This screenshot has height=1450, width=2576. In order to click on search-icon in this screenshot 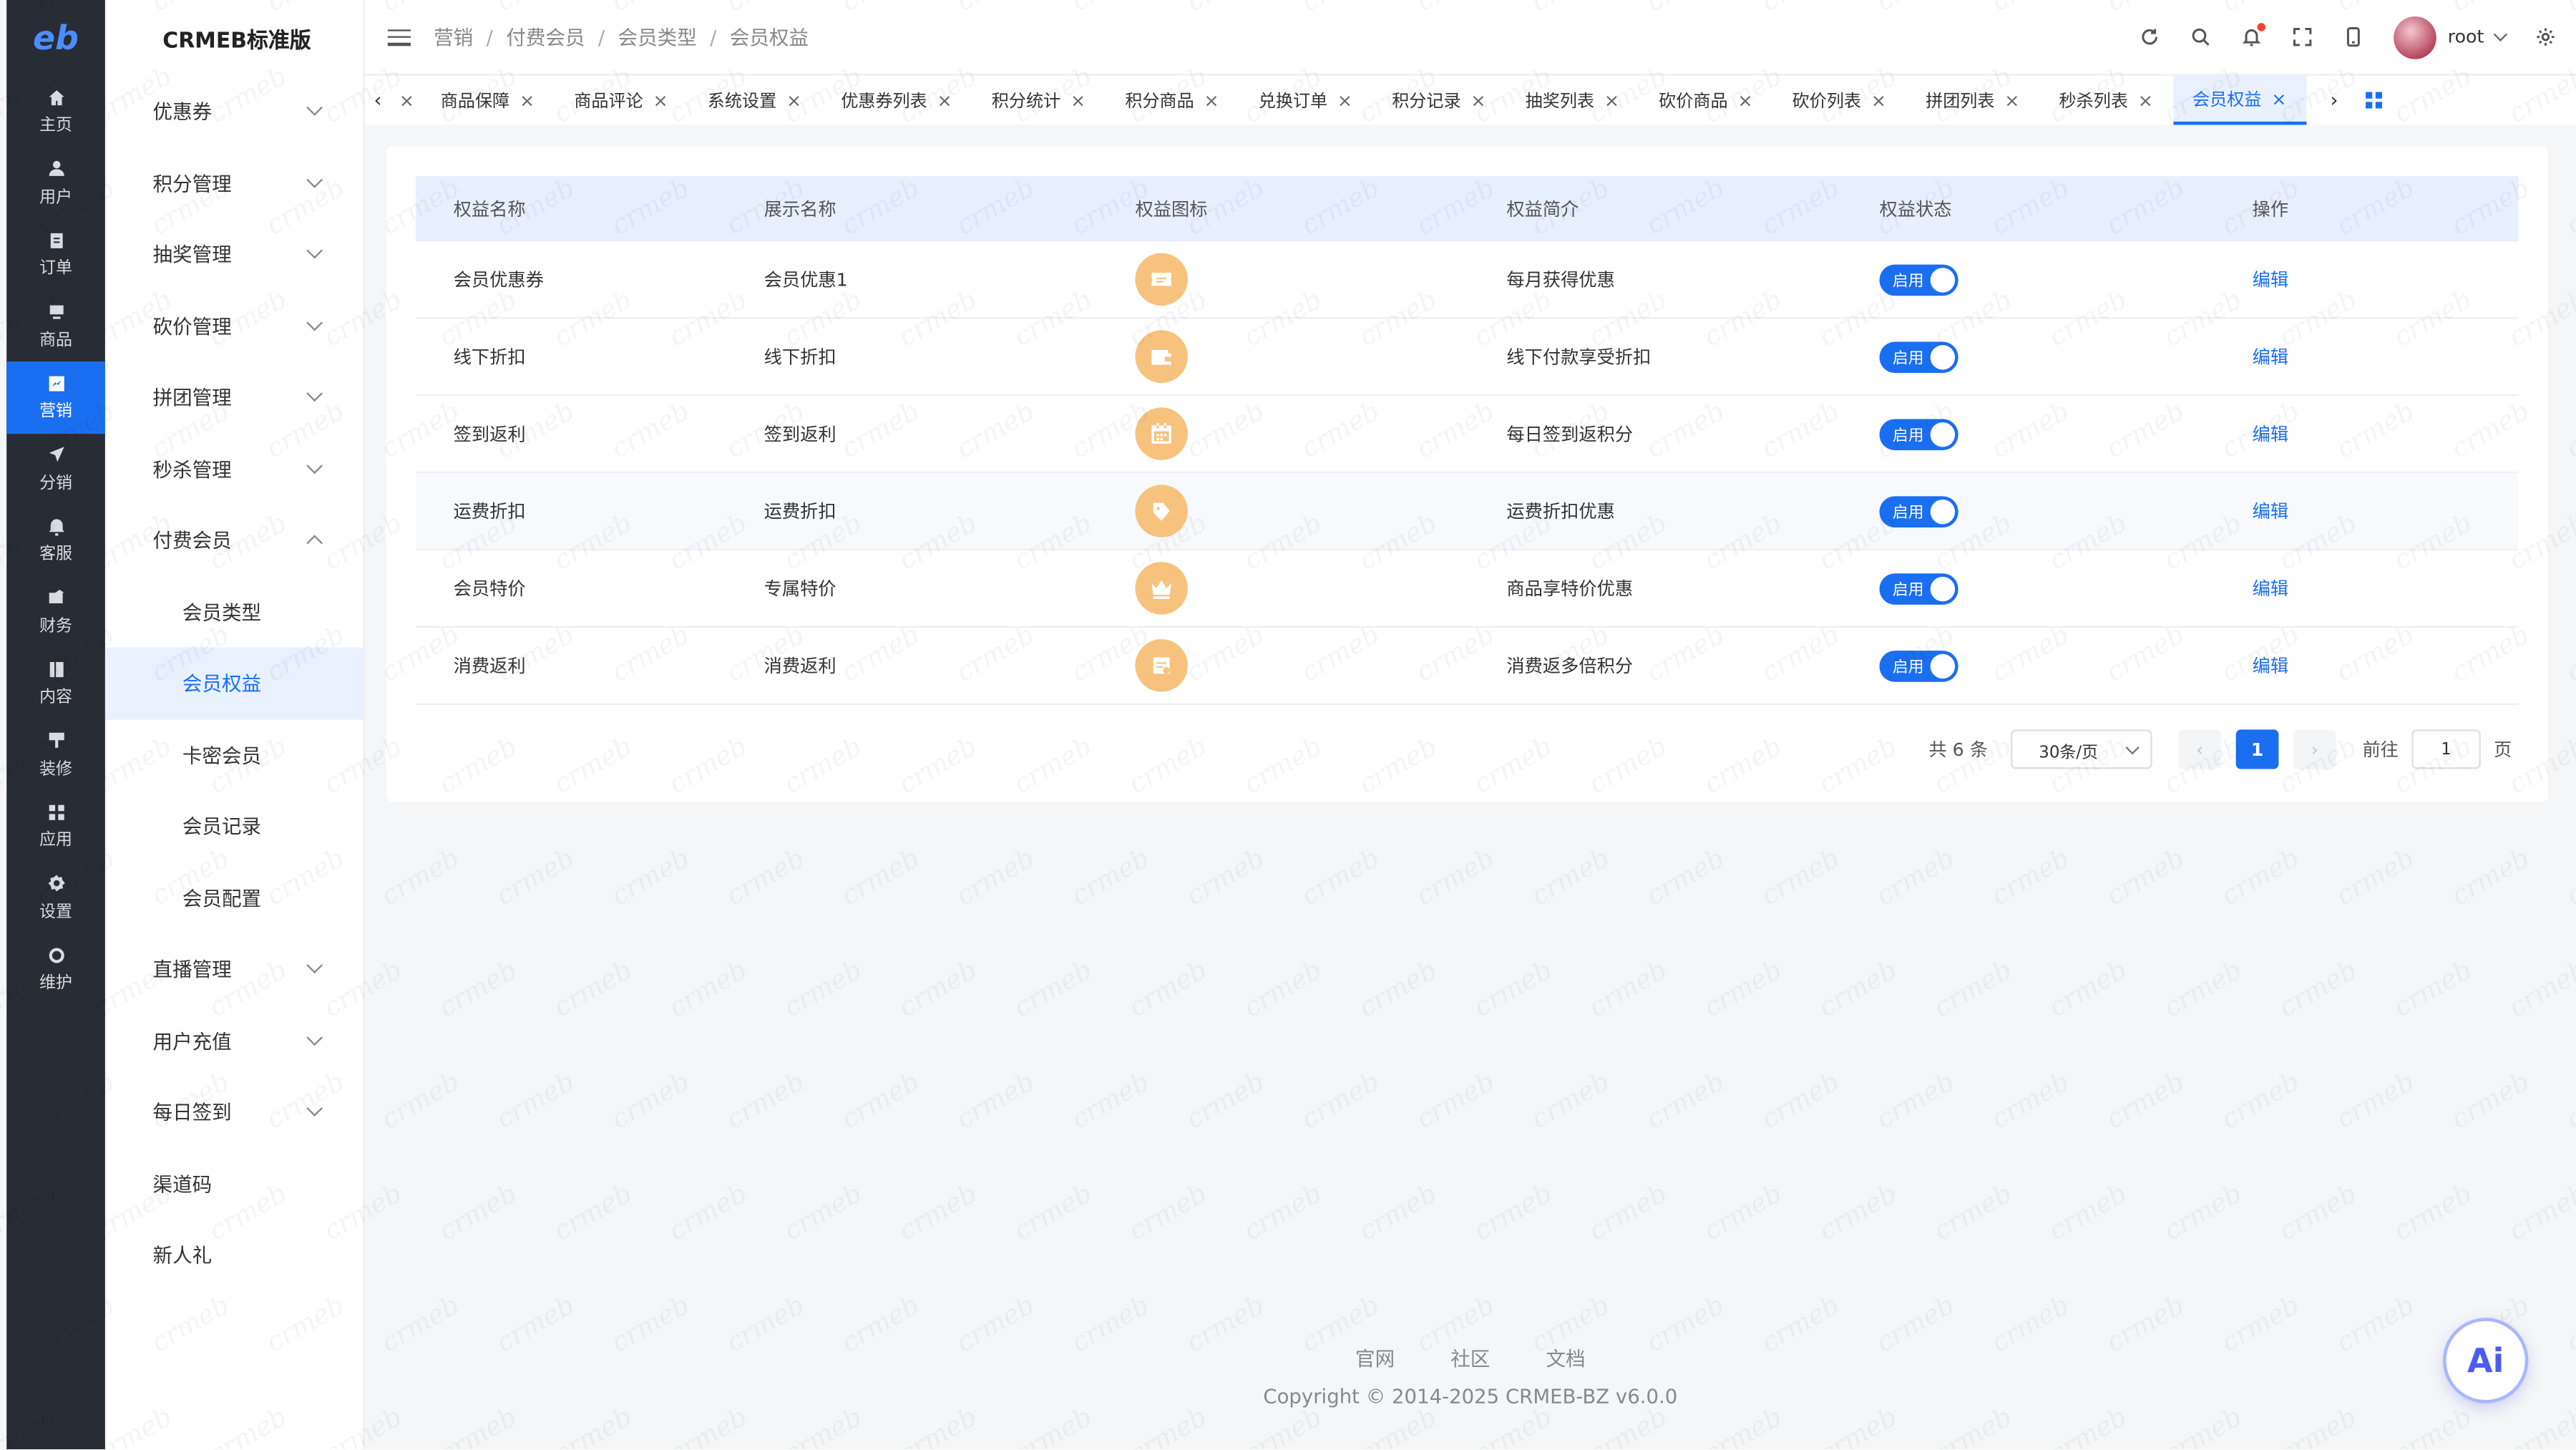, I will do `click(2201, 37)`.